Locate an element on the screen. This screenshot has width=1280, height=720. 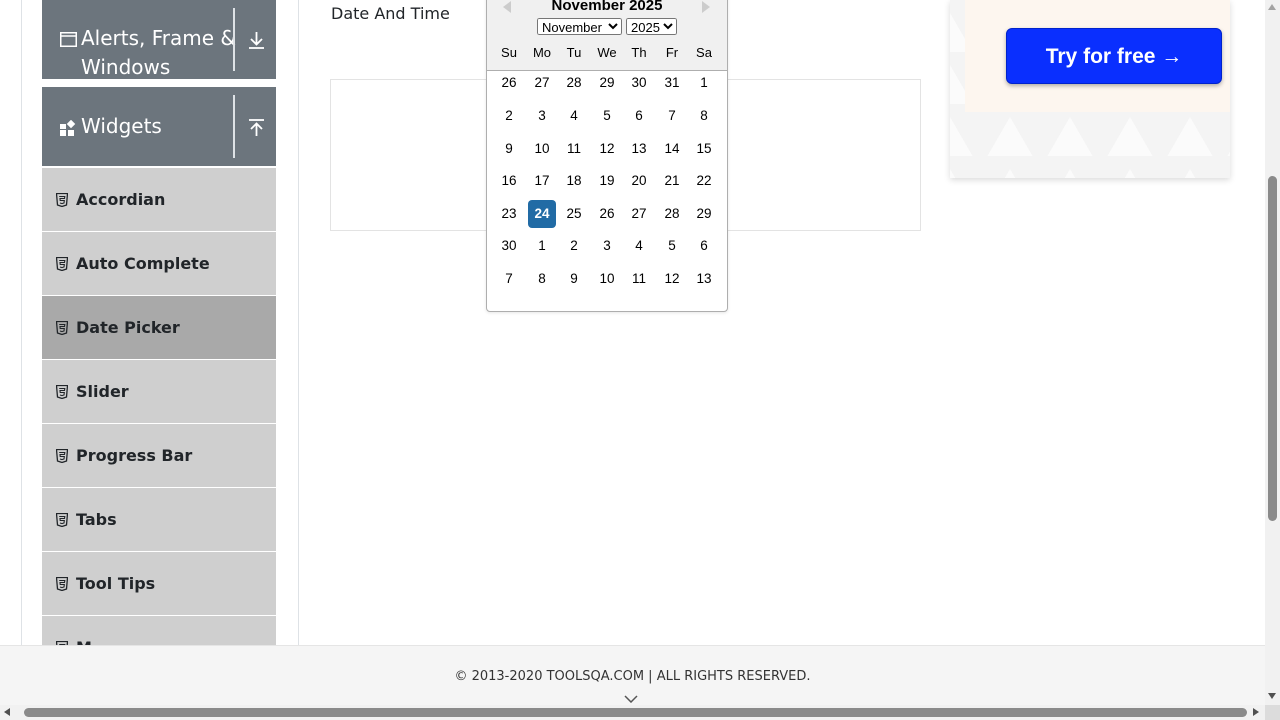
calendar-day: 23 is located at coordinates (509, 214).